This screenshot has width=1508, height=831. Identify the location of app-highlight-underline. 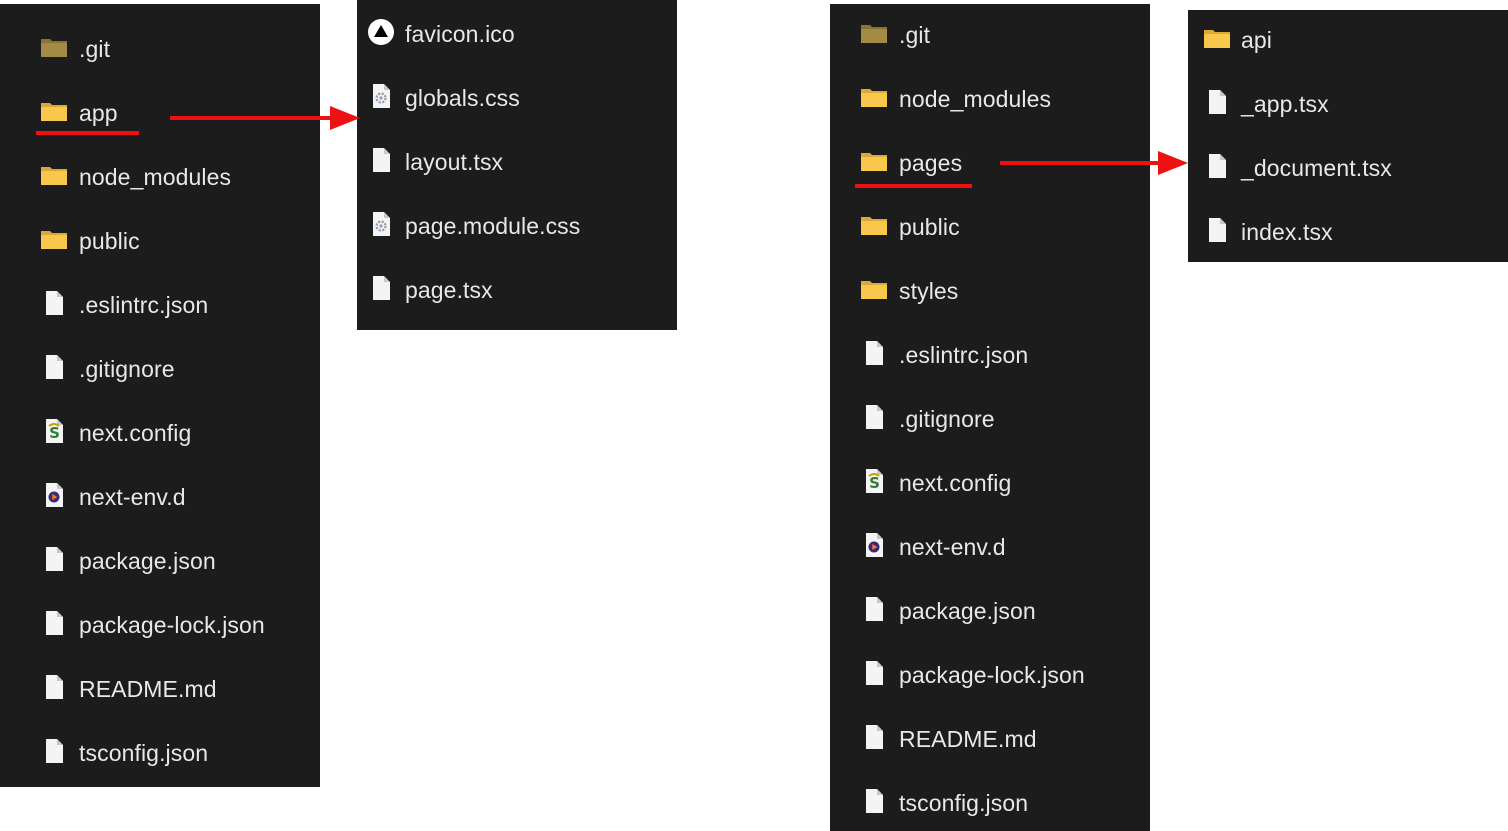
(87, 133).